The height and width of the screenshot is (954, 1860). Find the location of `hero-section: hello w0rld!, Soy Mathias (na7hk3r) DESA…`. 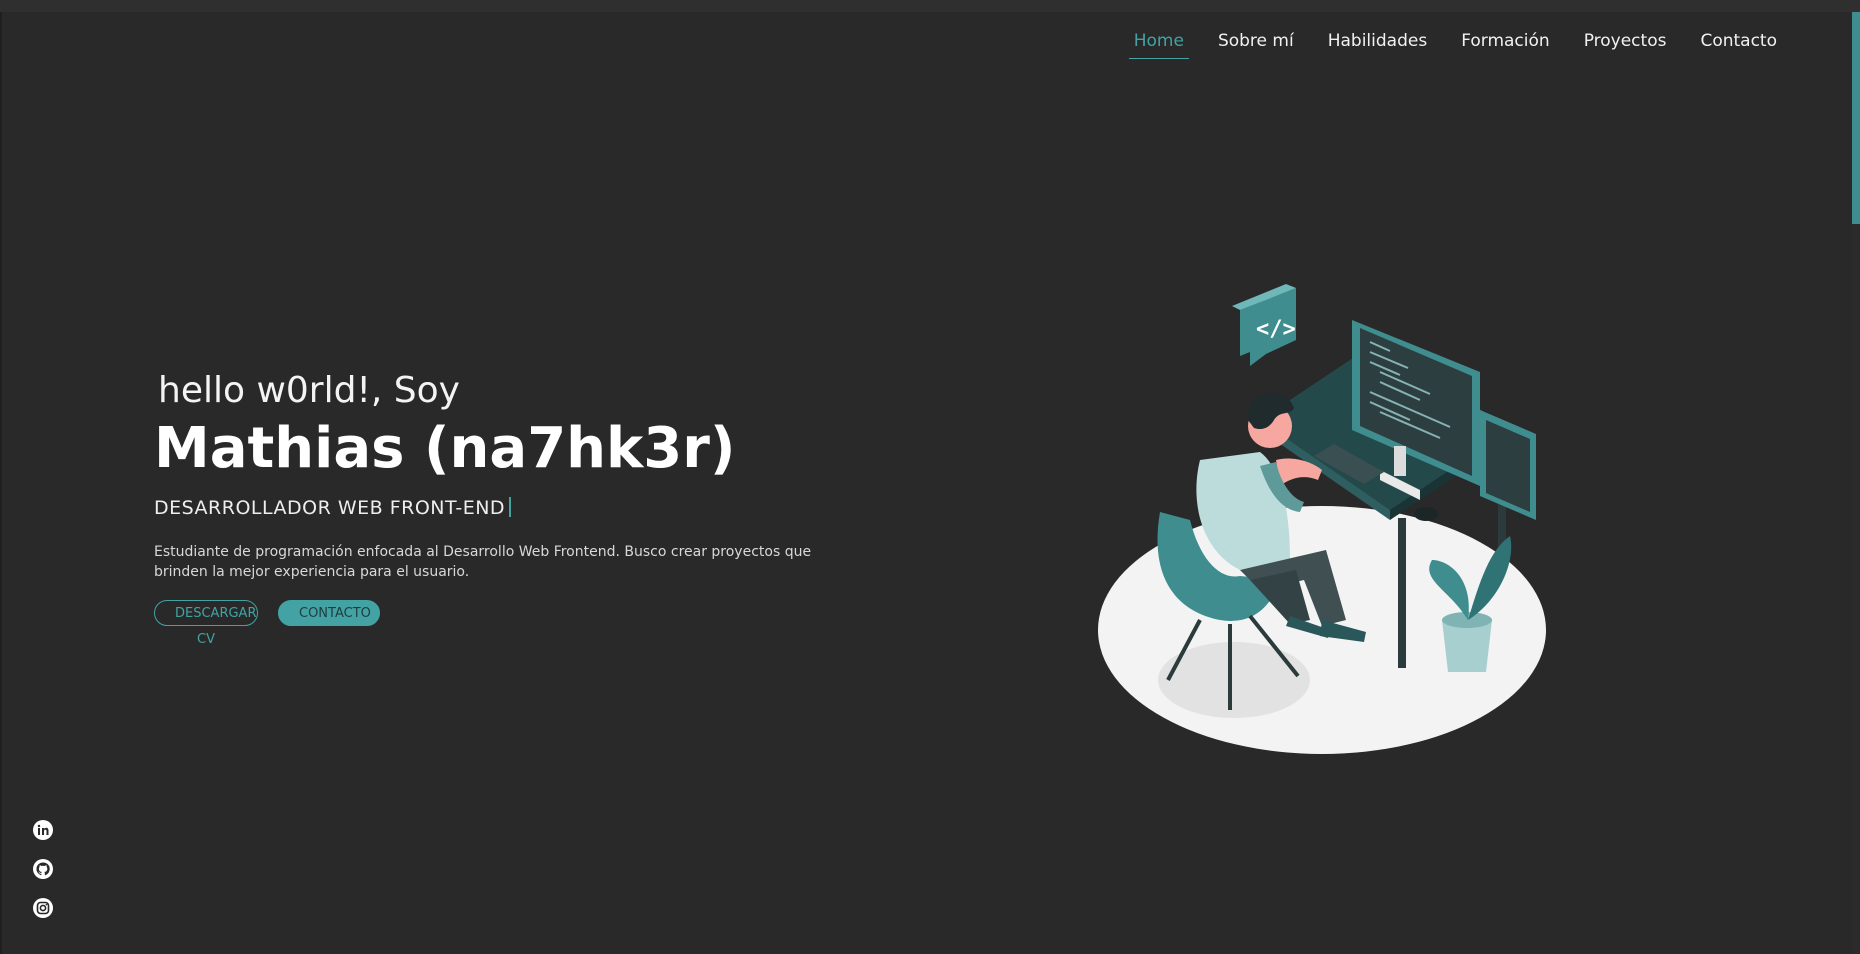

hero-section: hello w0rld!, Soy Mathias (na7hk3r) DESA… is located at coordinates (504, 508).